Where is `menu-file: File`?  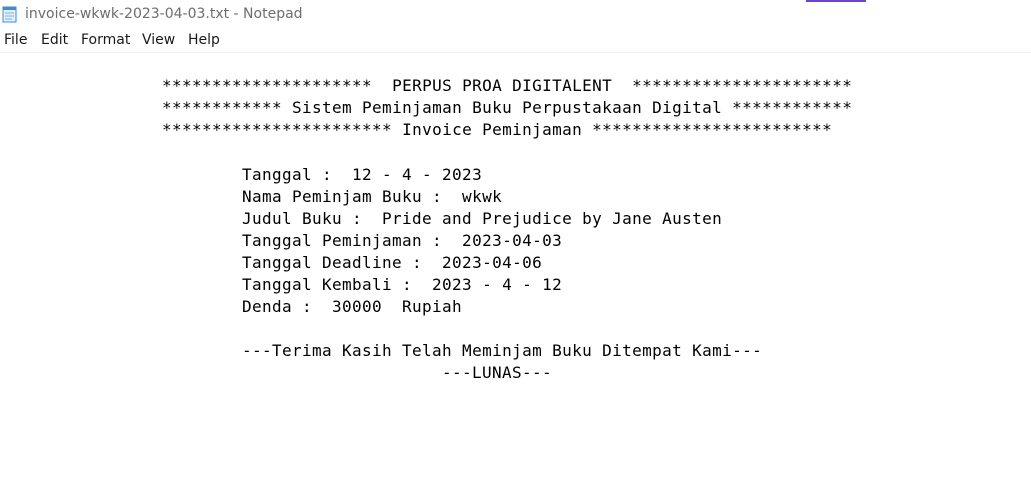
menu-file: File is located at coordinates (15, 40).